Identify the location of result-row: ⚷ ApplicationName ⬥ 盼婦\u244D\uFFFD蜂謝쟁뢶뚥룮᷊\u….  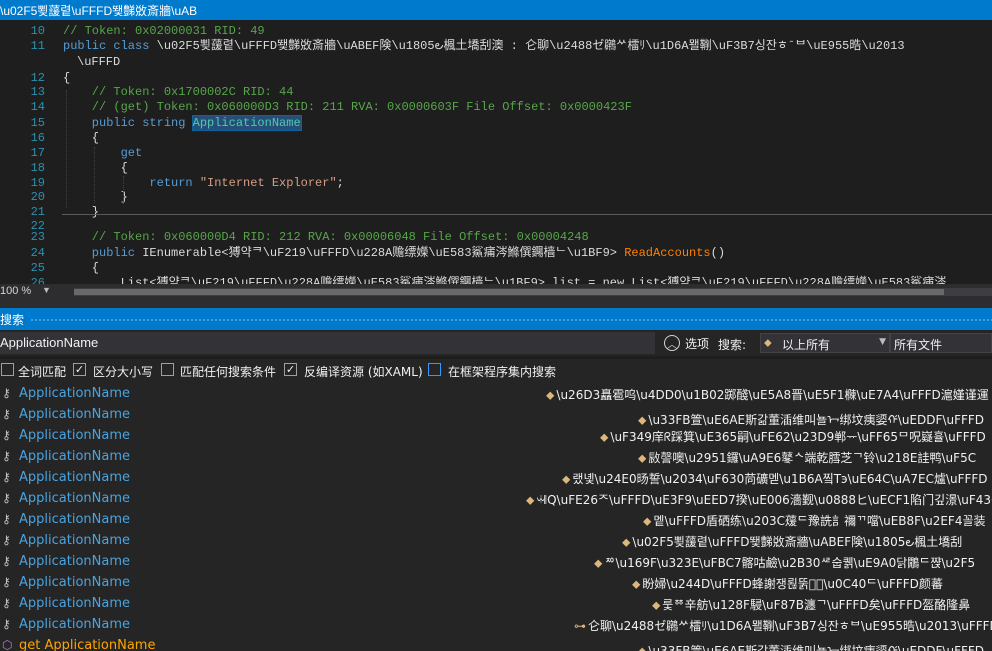
(496, 582).